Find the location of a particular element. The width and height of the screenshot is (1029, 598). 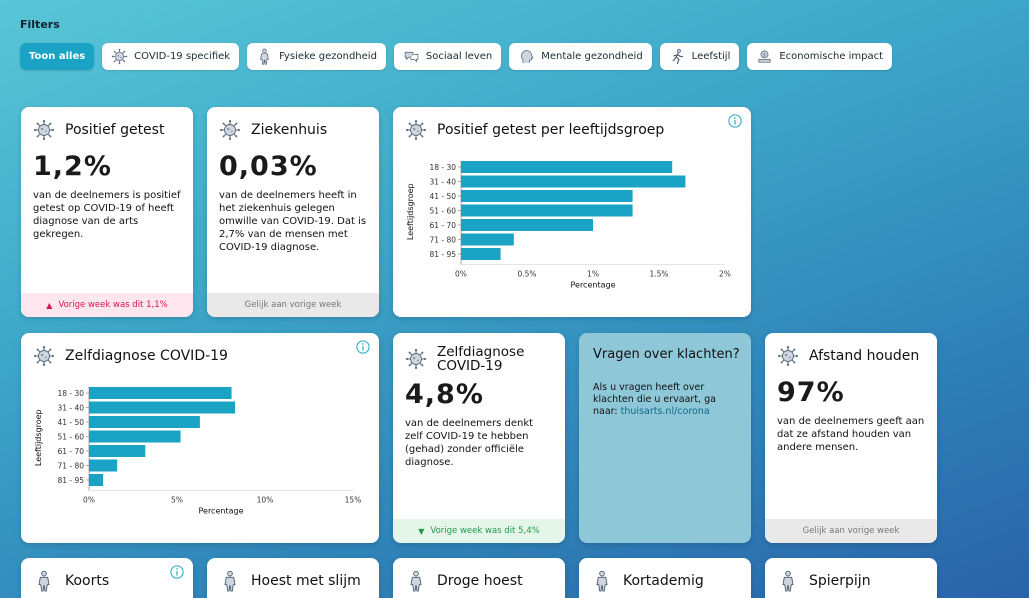

card-title: Ziekenhuis is located at coordinates (289, 130).